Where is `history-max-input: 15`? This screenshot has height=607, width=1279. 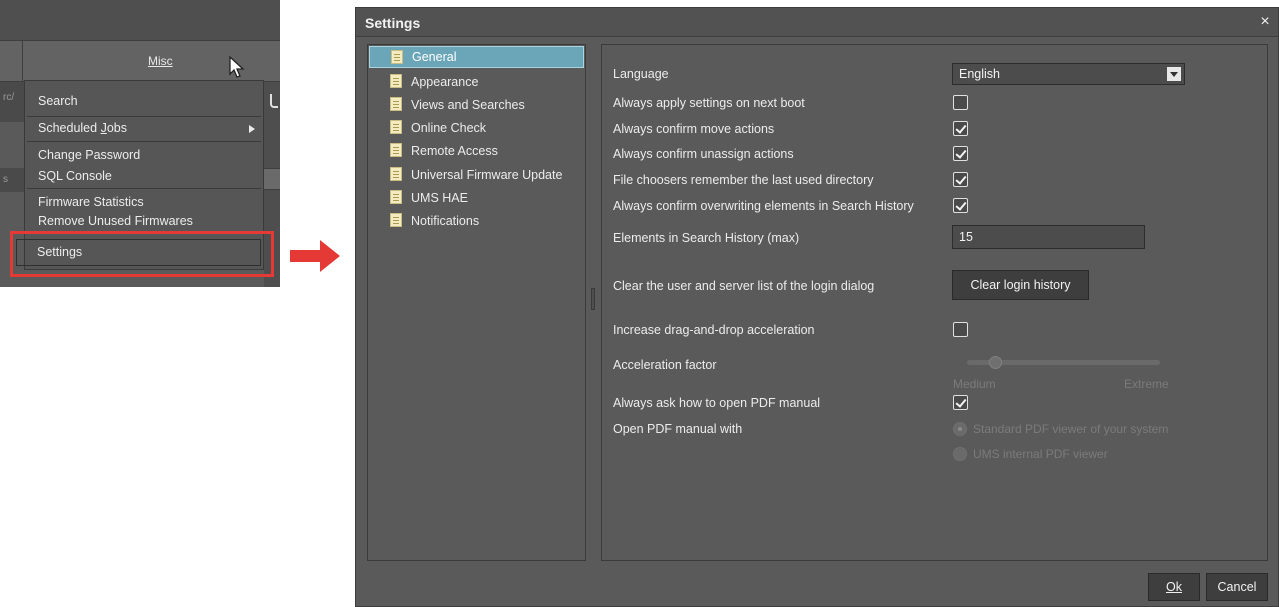 history-max-input: 15 is located at coordinates (1048, 237).